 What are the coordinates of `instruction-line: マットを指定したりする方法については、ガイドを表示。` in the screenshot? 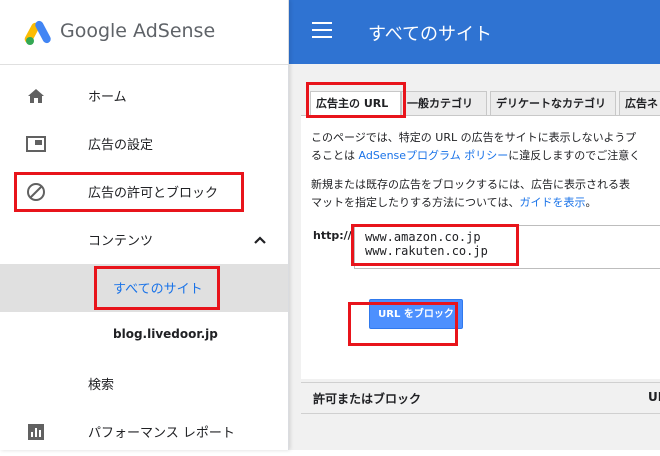 It's located at (470, 203).